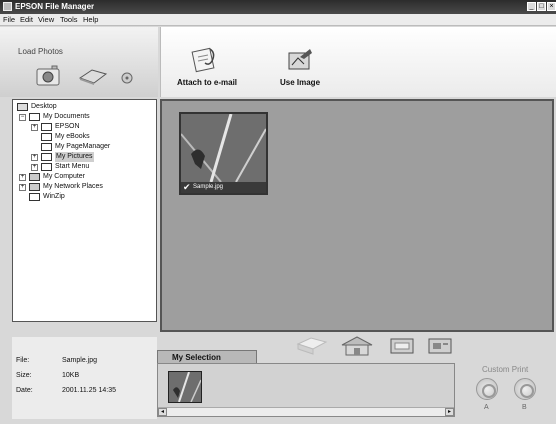  Describe the element at coordinates (524, 407) in the screenshot. I see `custom-print-b-label: B` at that location.